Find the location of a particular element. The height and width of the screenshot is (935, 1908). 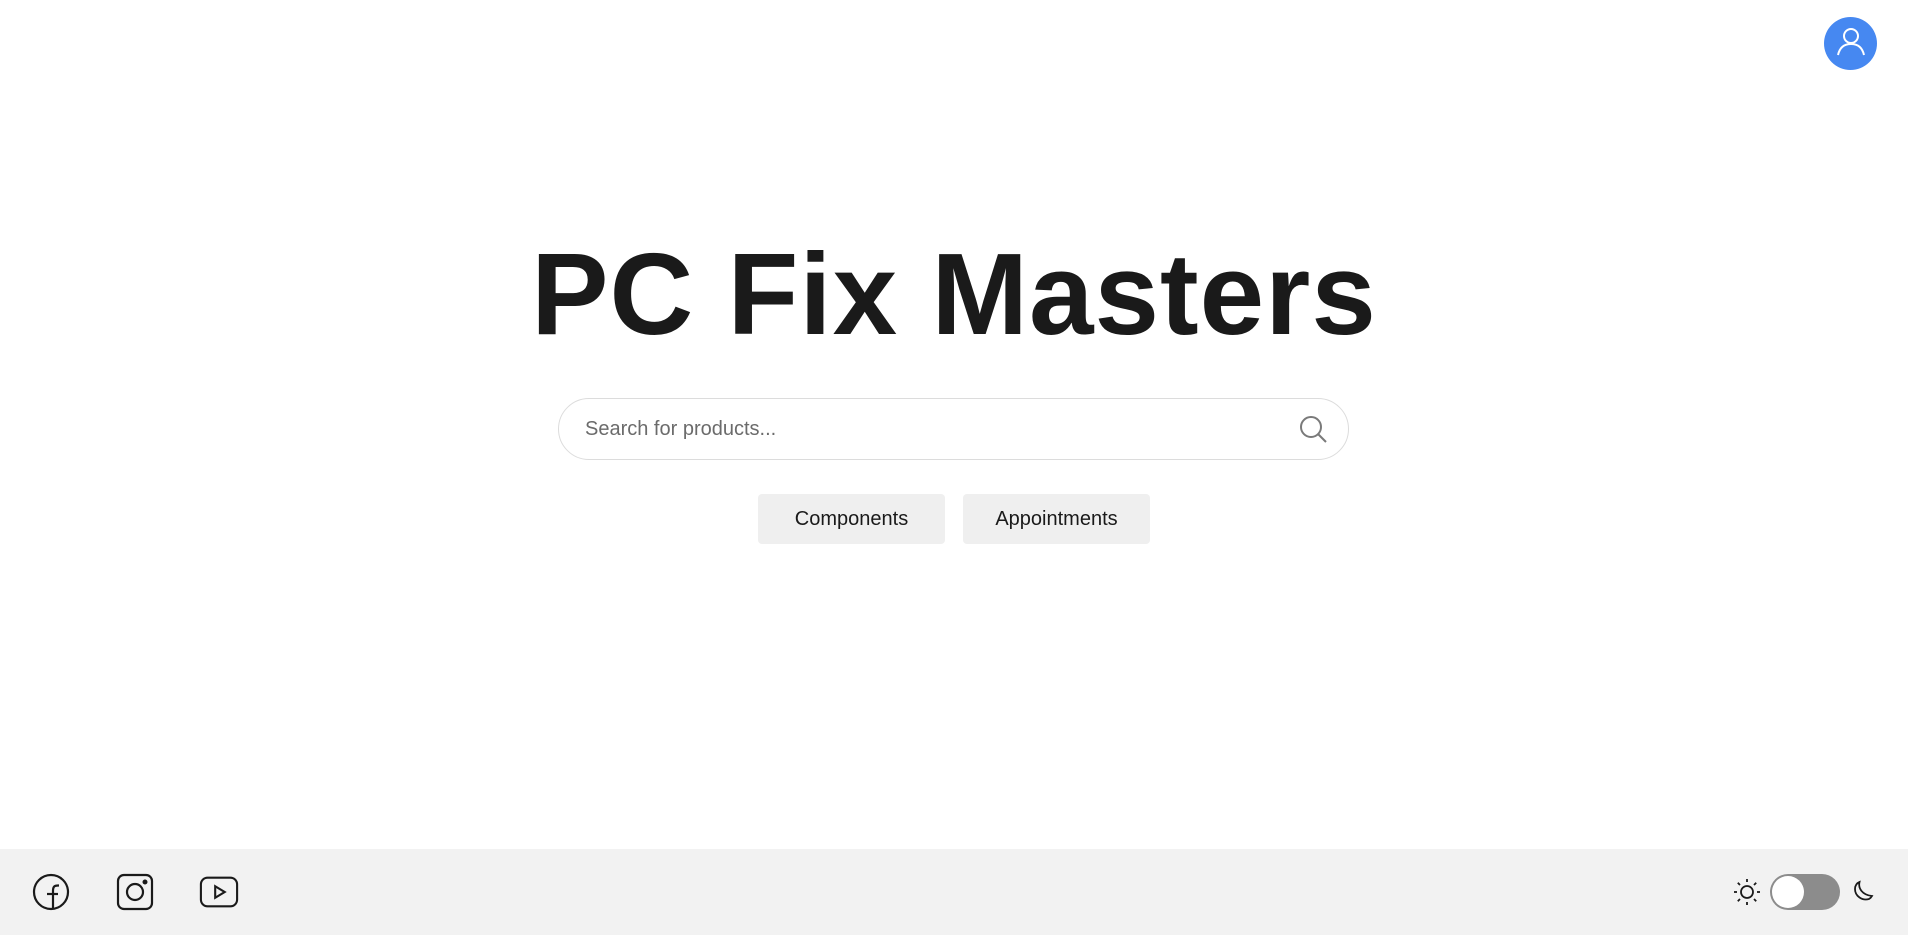

theme-switch is located at coordinates (1805, 892).